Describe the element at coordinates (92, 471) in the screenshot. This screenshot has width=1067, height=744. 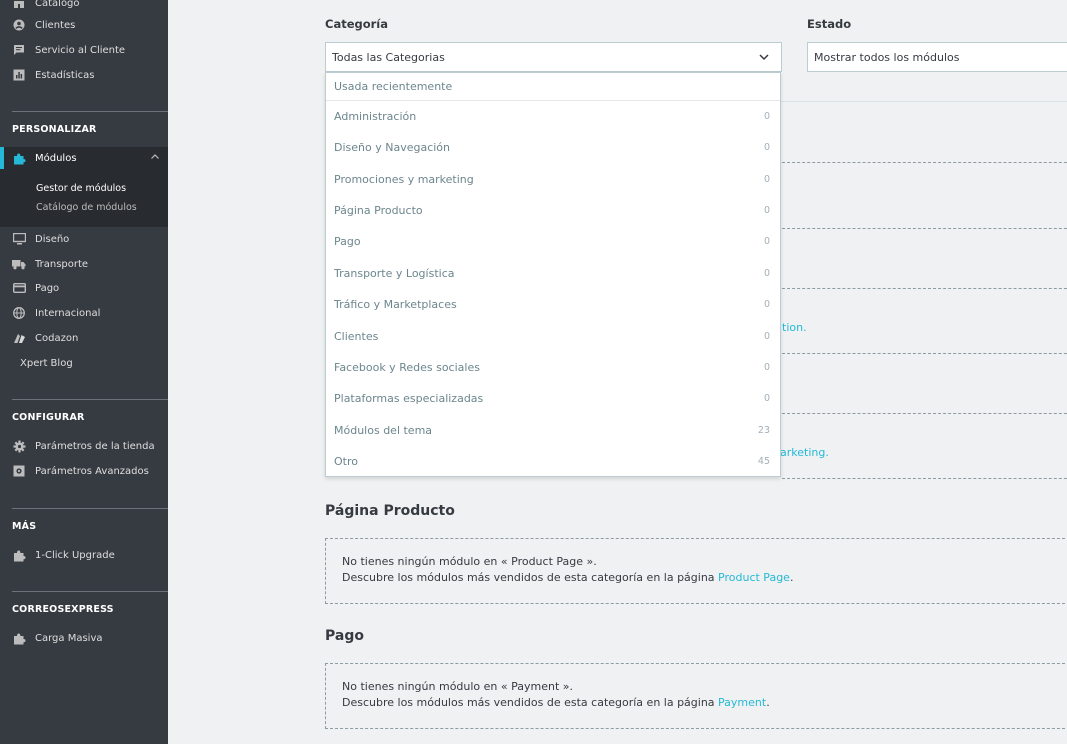
I see `sidebar-item-label: Parámetros Avanzados` at that location.